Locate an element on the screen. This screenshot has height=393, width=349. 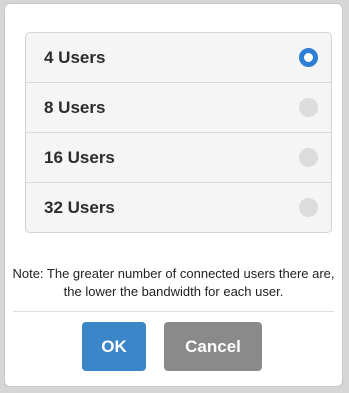
ok-button: OK is located at coordinates (114, 346).